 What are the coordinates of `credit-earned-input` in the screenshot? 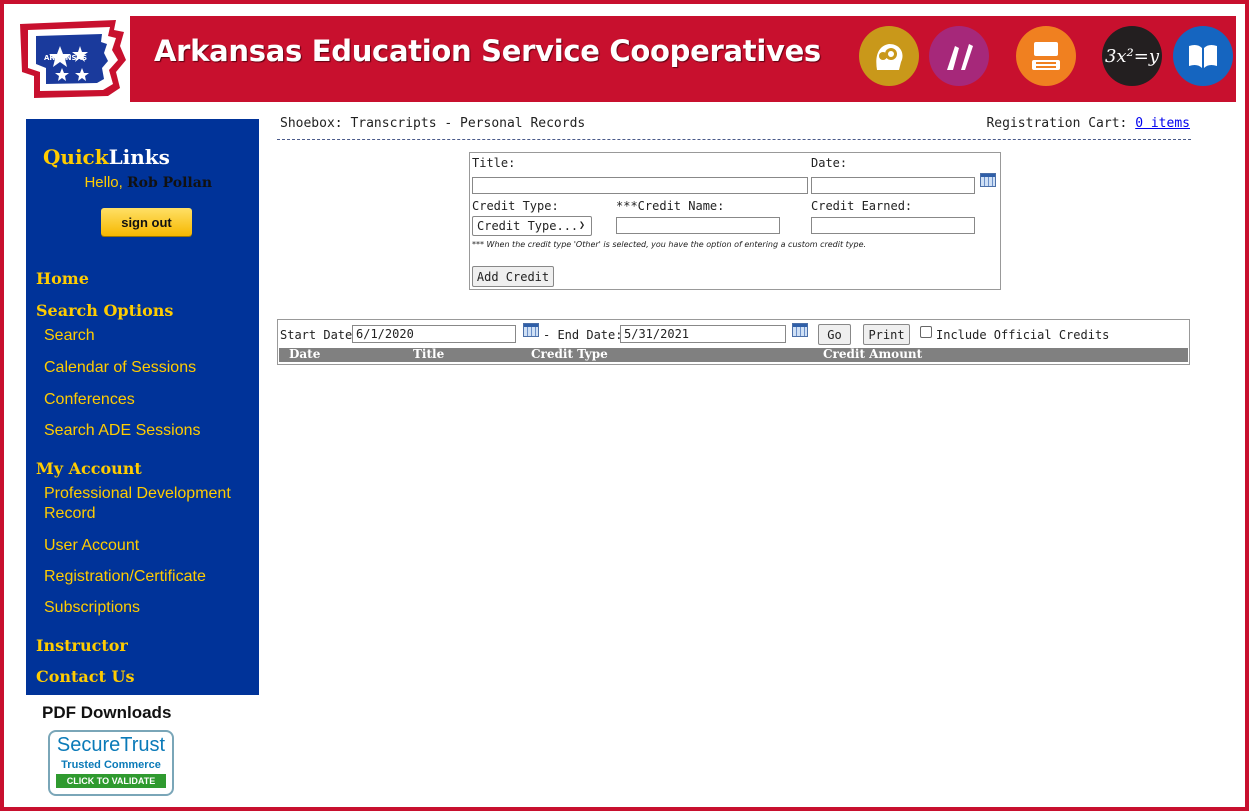 It's located at (893, 225).